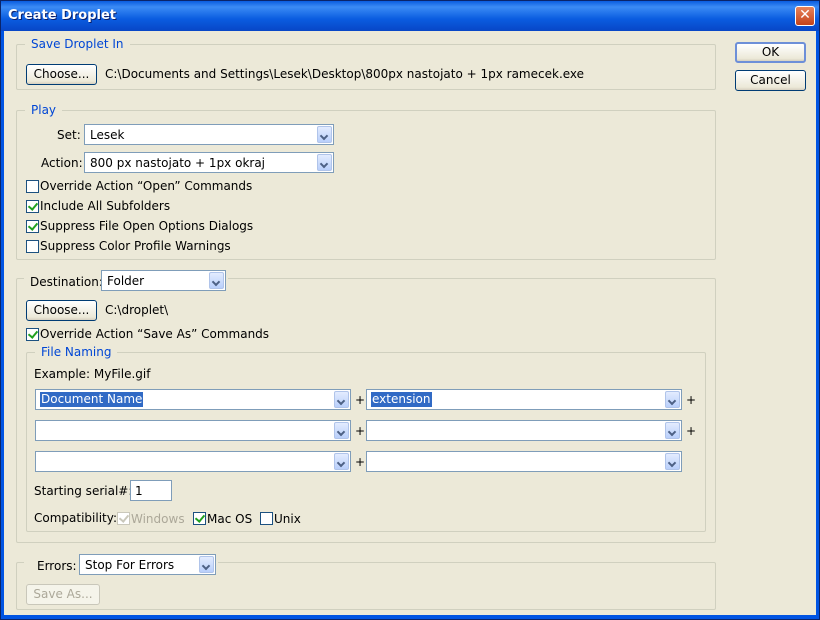  I want to click on save-droplet-legend: Save Droplet In, so click(77, 44).